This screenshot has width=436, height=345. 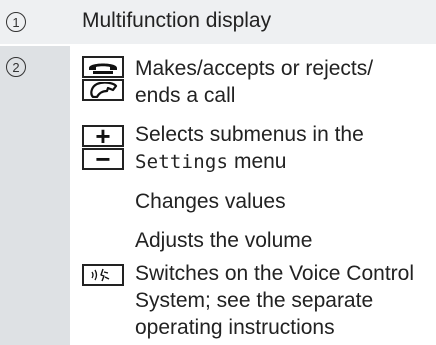 I want to click on table-row-1: 1 Multifunction display, so click(x=218, y=22).